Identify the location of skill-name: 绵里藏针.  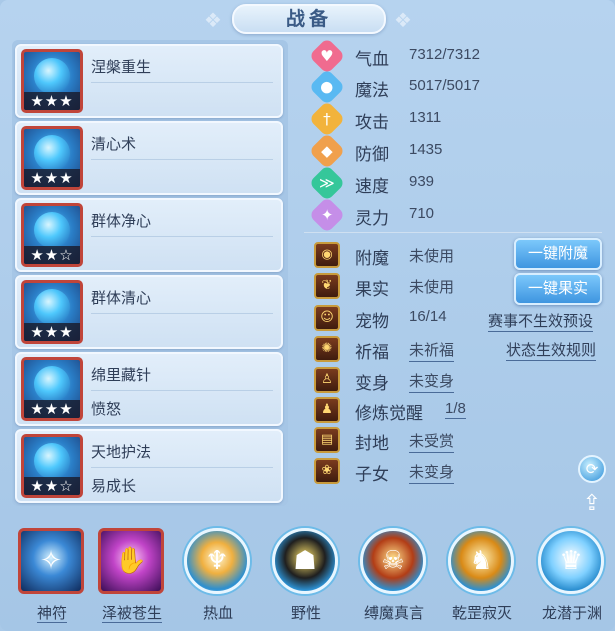
(121, 375).